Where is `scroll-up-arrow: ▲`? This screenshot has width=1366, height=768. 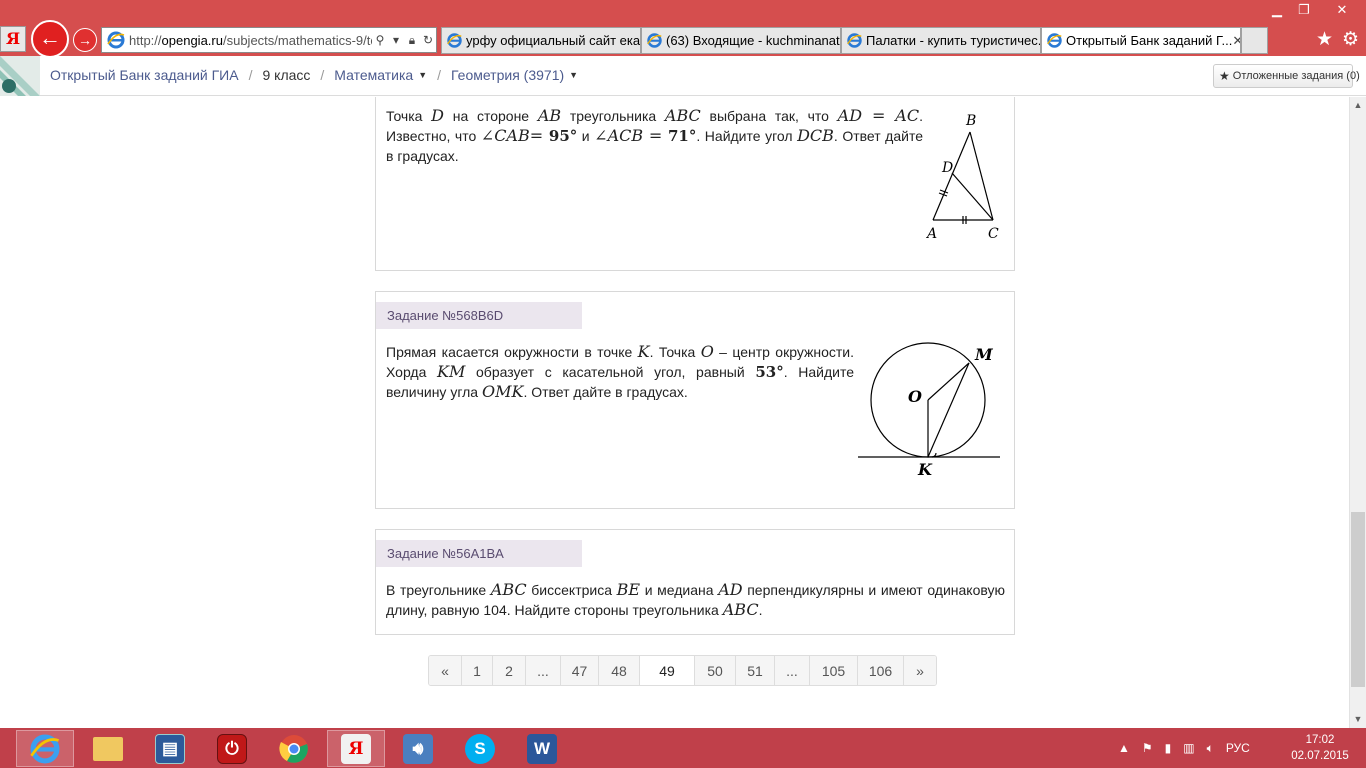
scroll-up-arrow: ▲ is located at coordinates (1358, 105).